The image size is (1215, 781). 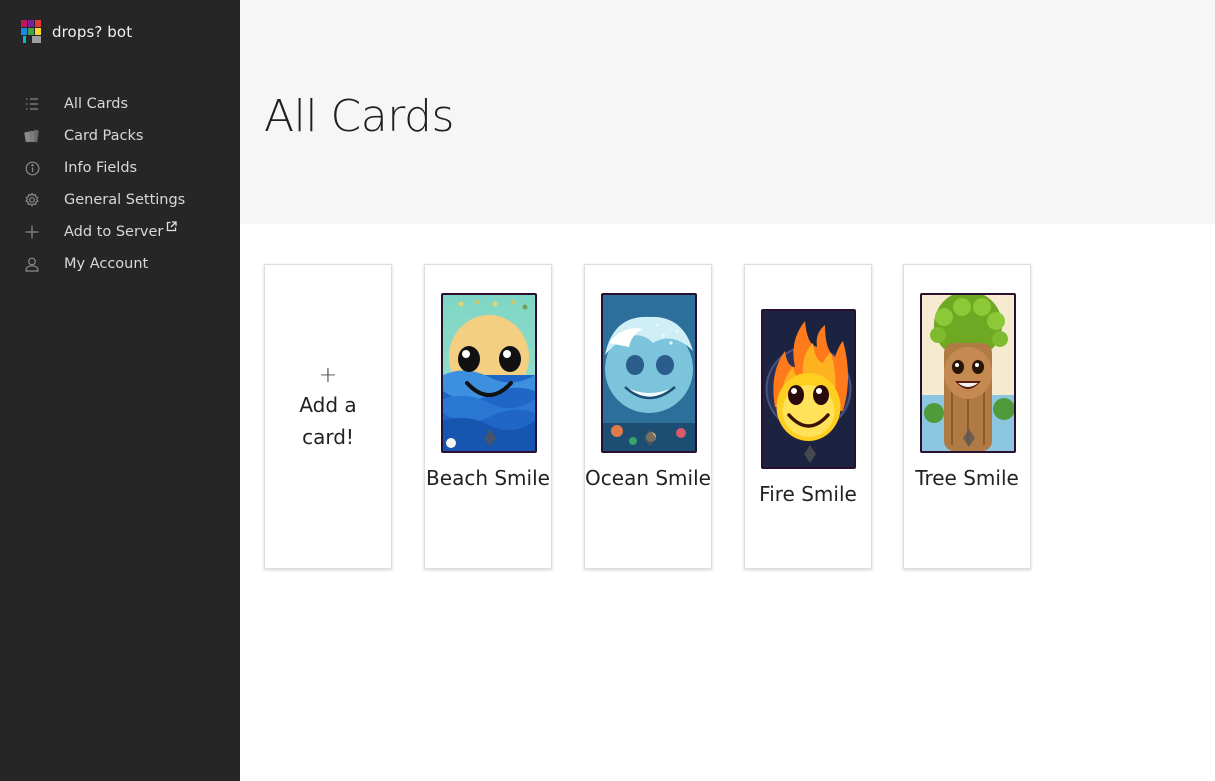 I want to click on sidebar-item-label: Card Packs, so click(x=104, y=136).